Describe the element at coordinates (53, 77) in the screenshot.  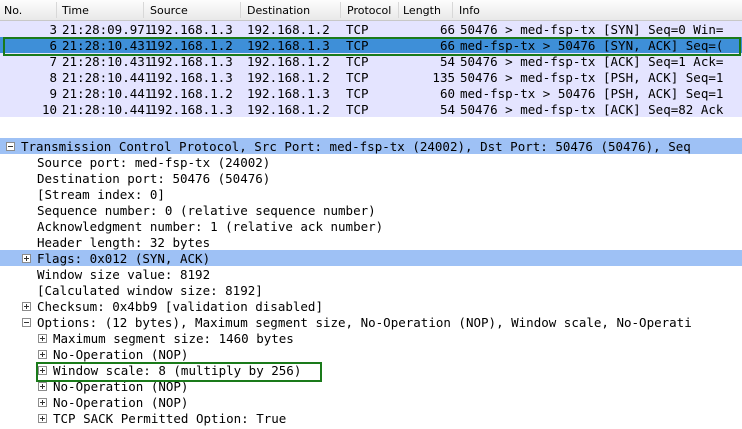
I see `packet-no-cell: 8` at that location.